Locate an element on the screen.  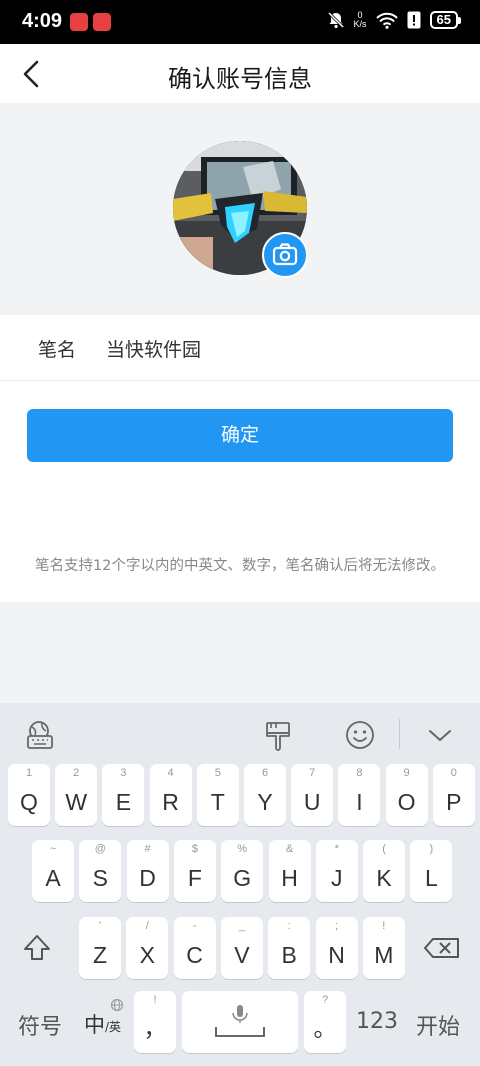
key-hint: / is located at coordinates (147, 926).